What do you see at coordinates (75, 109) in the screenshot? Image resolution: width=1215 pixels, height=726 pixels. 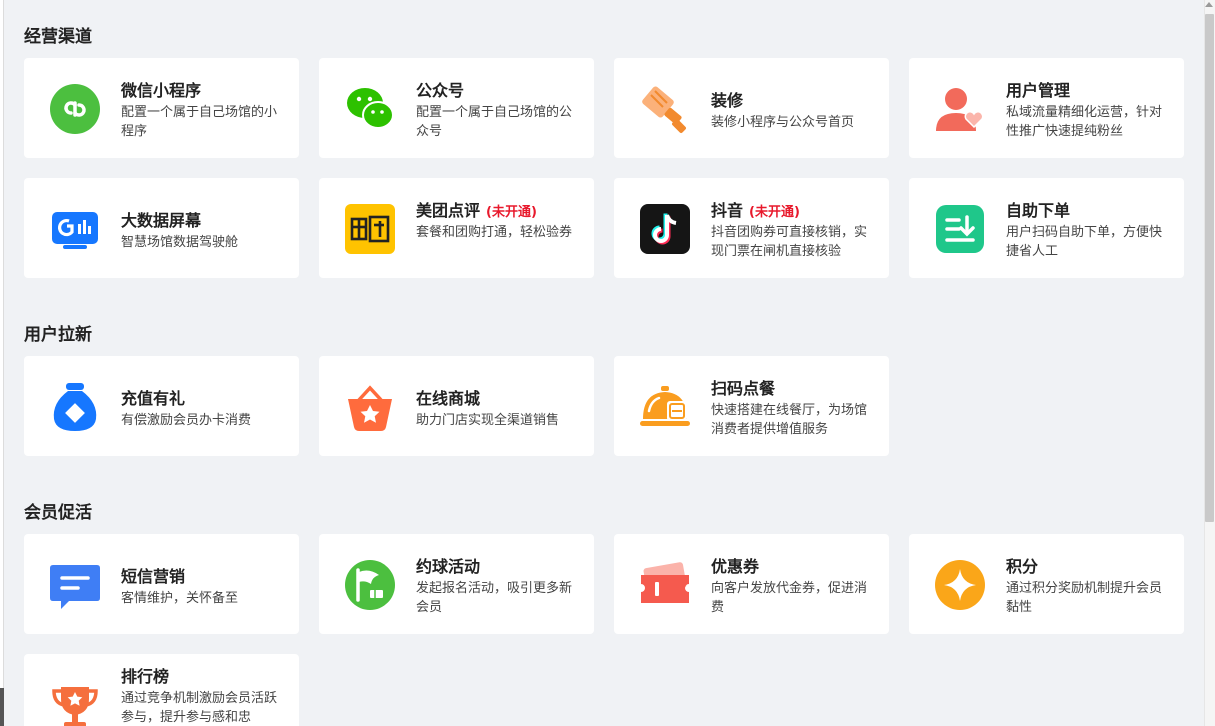 I see `mini-program-icon` at bounding box center [75, 109].